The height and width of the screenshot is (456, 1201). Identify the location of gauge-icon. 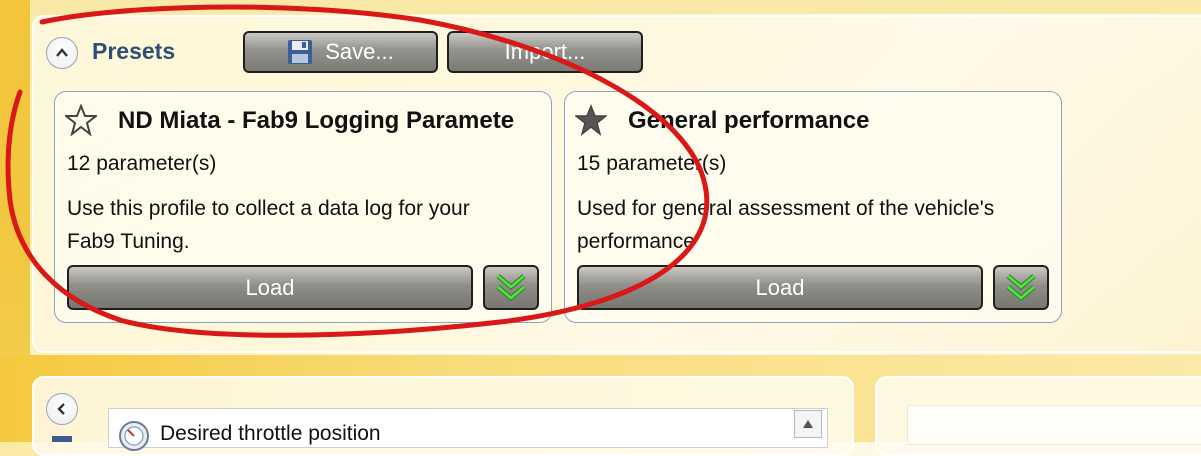
(134, 436).